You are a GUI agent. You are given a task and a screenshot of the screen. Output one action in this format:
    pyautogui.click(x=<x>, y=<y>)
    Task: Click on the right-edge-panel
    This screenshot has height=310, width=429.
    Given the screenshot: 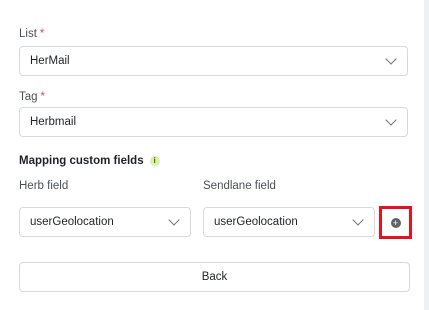 What is the action you would take?
    pyautogui.click(x=426, y=155)
    